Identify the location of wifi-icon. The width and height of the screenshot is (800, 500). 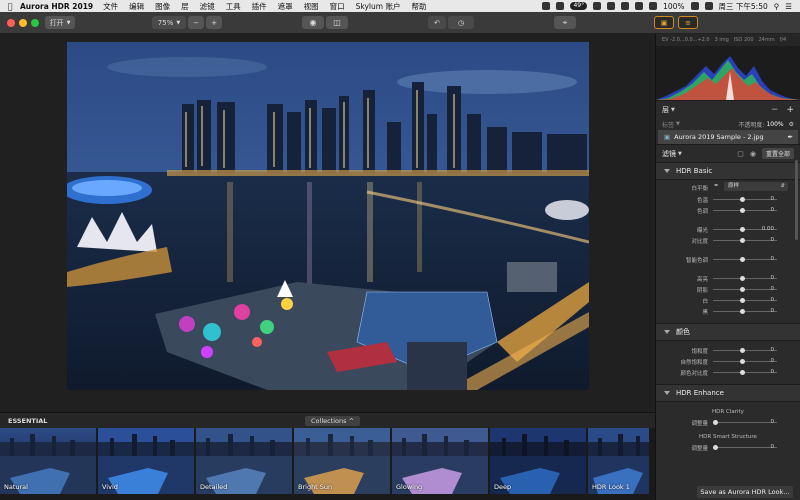
(653, 6).